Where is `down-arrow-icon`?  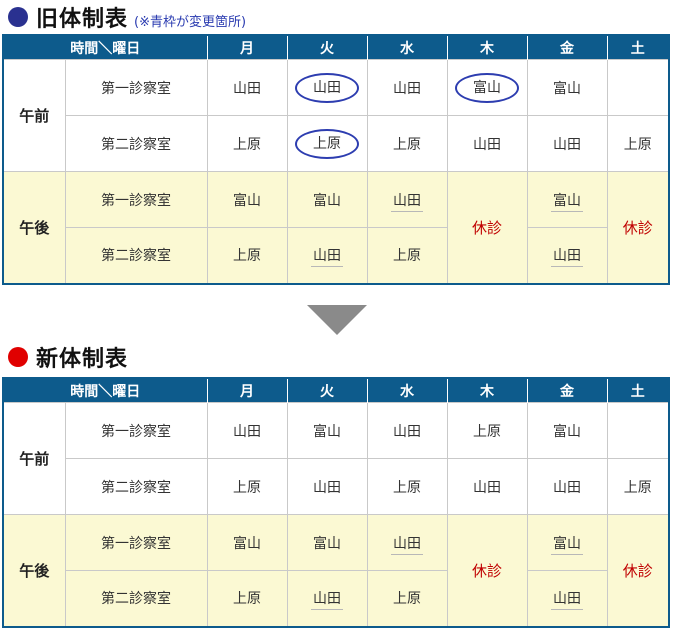 down-arrow-icon is located at coordinates (337, 320).